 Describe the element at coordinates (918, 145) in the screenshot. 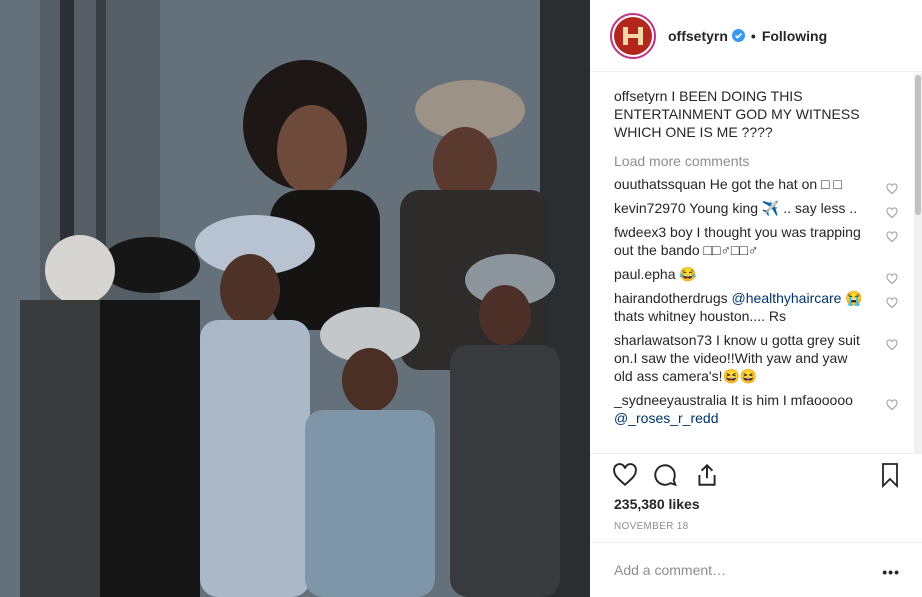

I see `scrollbar-thumb` at that location.